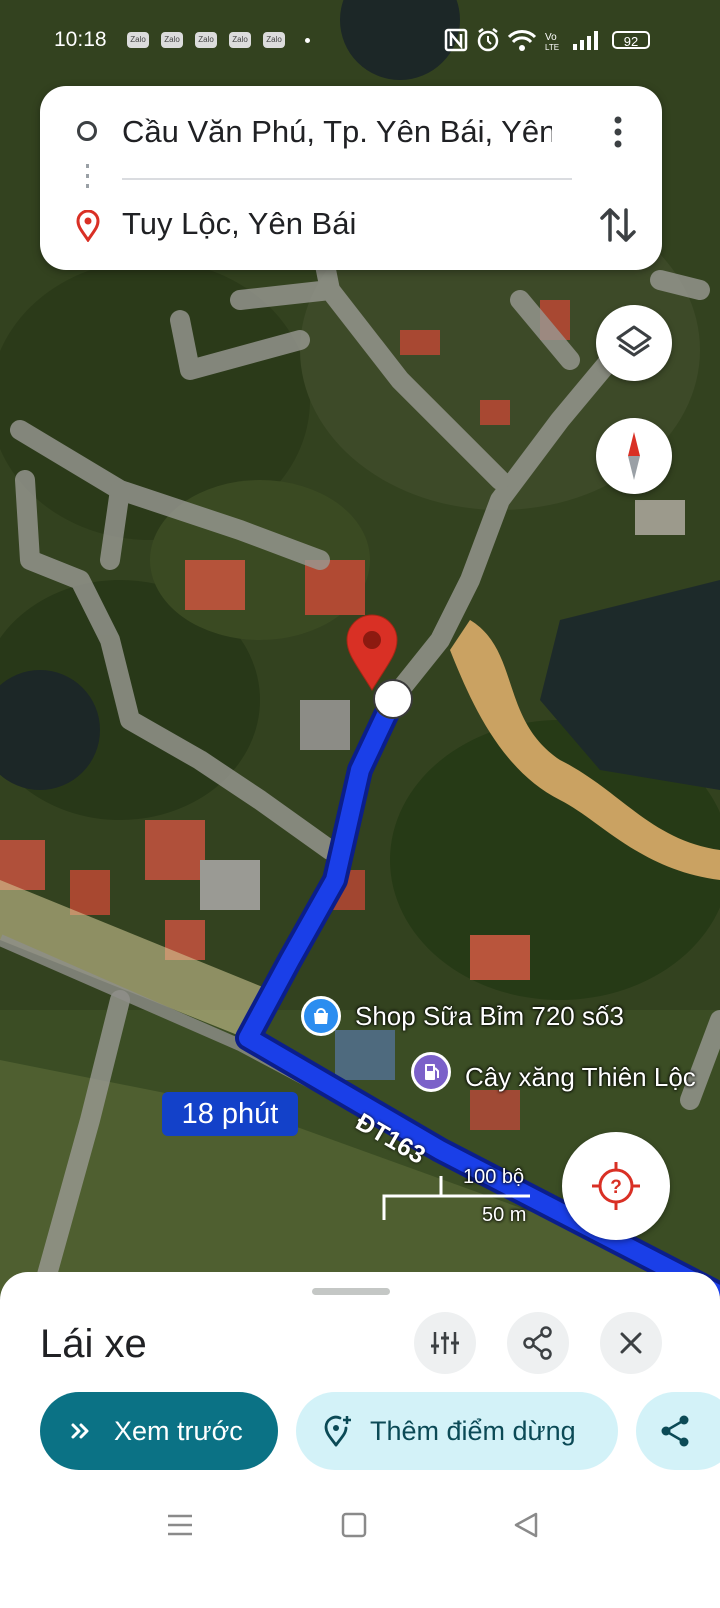 Image resolution: width=720 pixels, height=1608 pixels. I want to click on volte-icon: VoLTE, so click(552, 42).